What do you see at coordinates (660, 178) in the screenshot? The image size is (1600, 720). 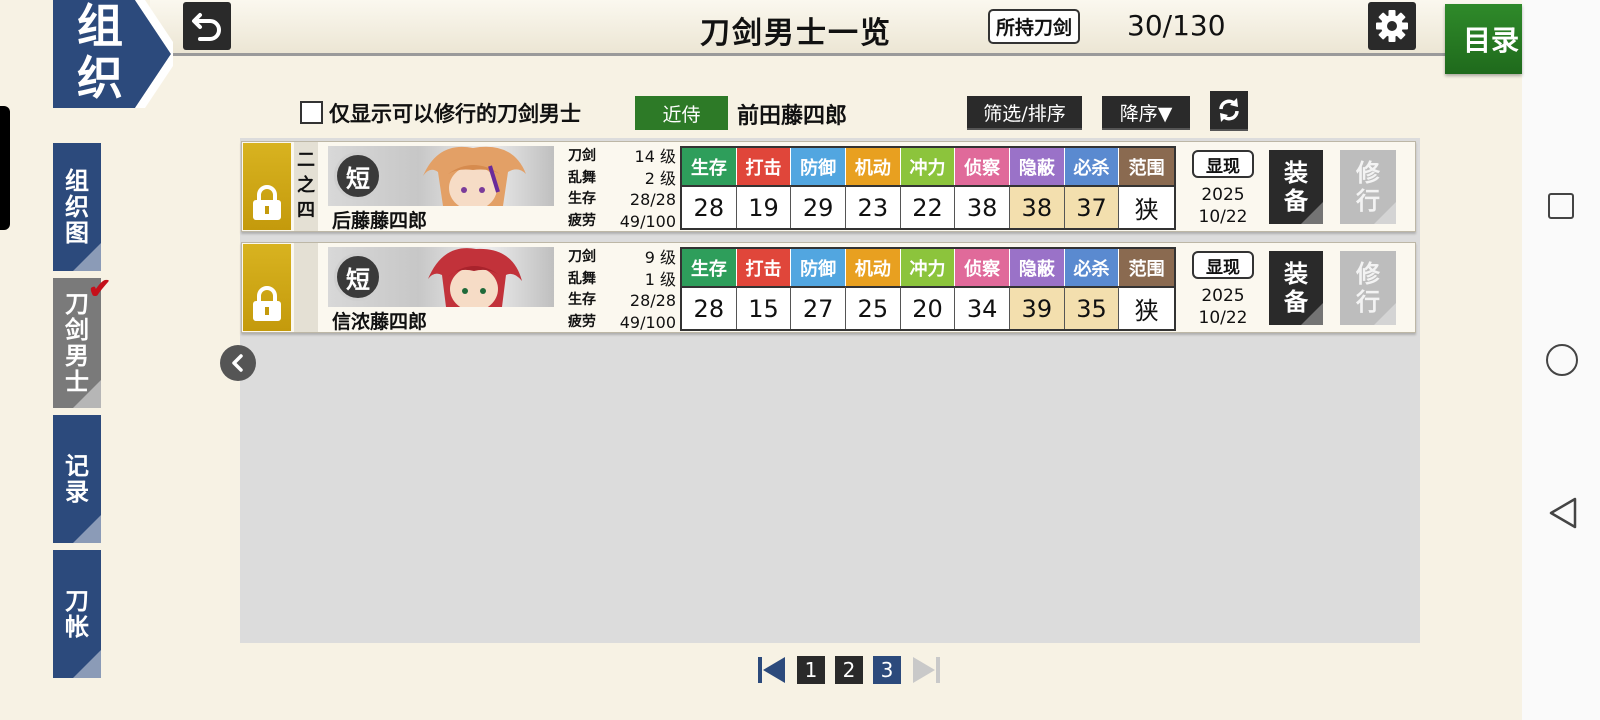 I see `ranbu-level: 2 级` at bounding box center [660, 178].